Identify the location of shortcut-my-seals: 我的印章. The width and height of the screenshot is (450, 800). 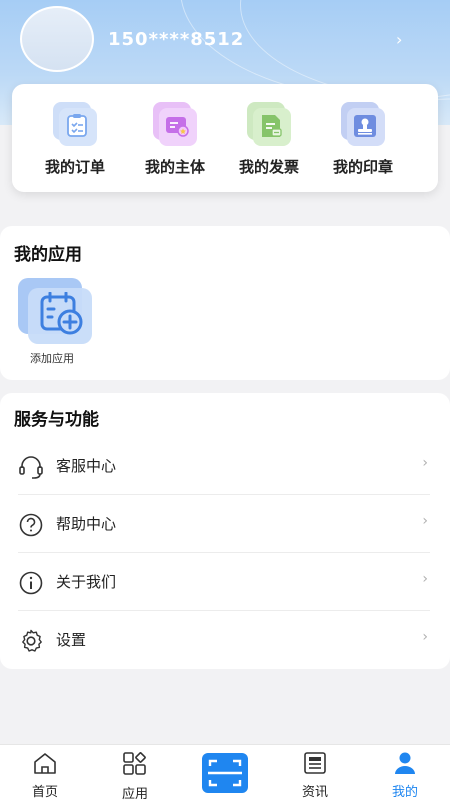
(363, 139).